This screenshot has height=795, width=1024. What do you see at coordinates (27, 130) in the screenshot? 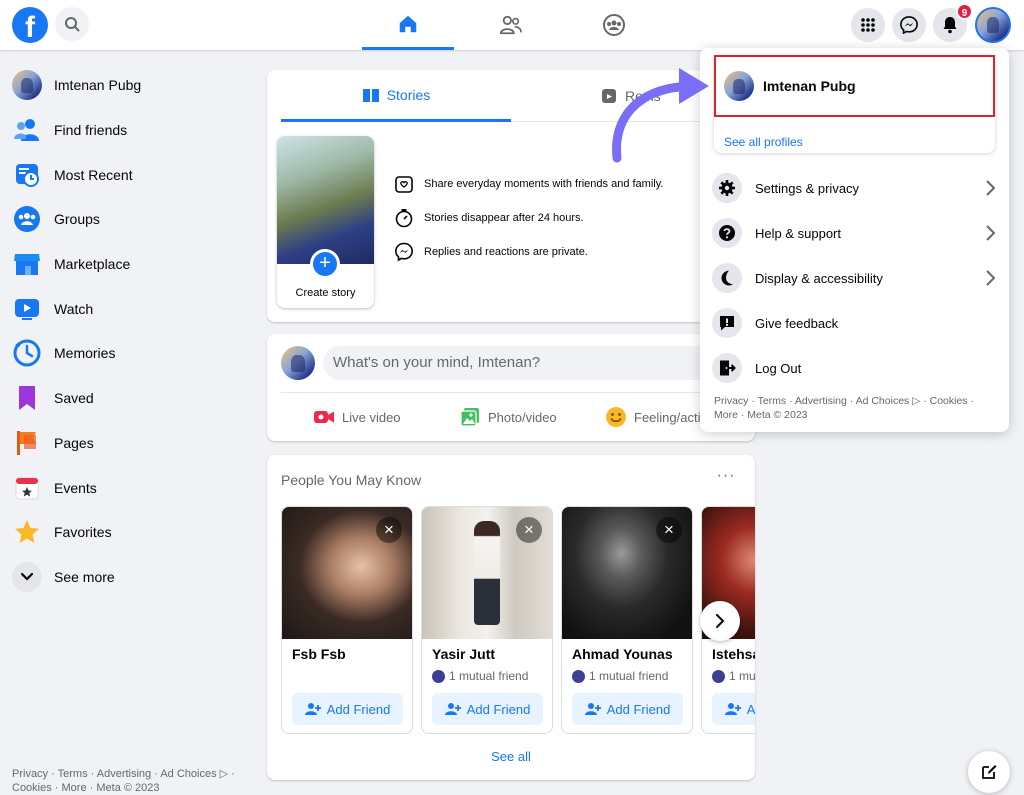
I see `friends-icon` at bounding box center [27, 130].